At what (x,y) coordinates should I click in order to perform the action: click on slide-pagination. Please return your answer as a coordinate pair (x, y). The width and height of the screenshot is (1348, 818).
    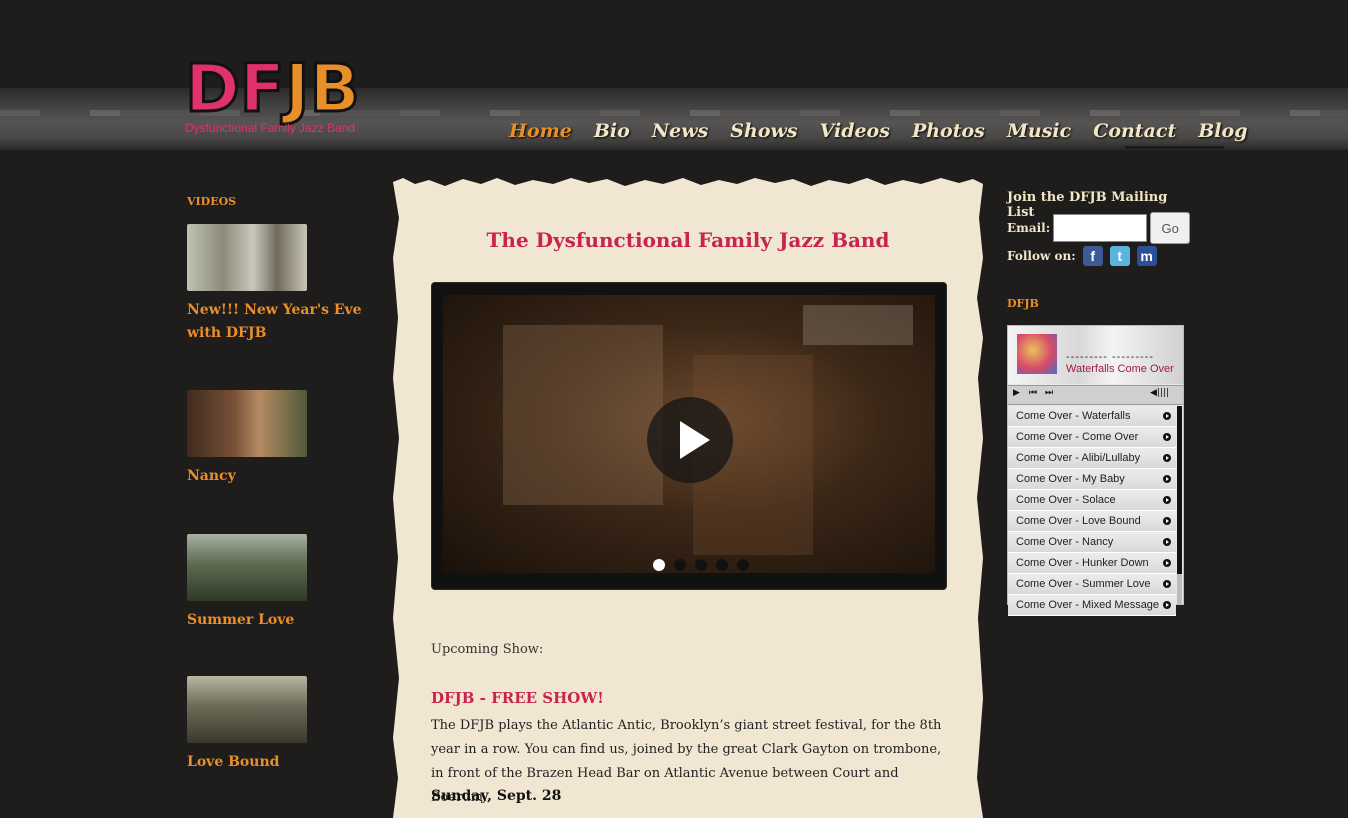
    Looking at the image, I should click on (701, 565).